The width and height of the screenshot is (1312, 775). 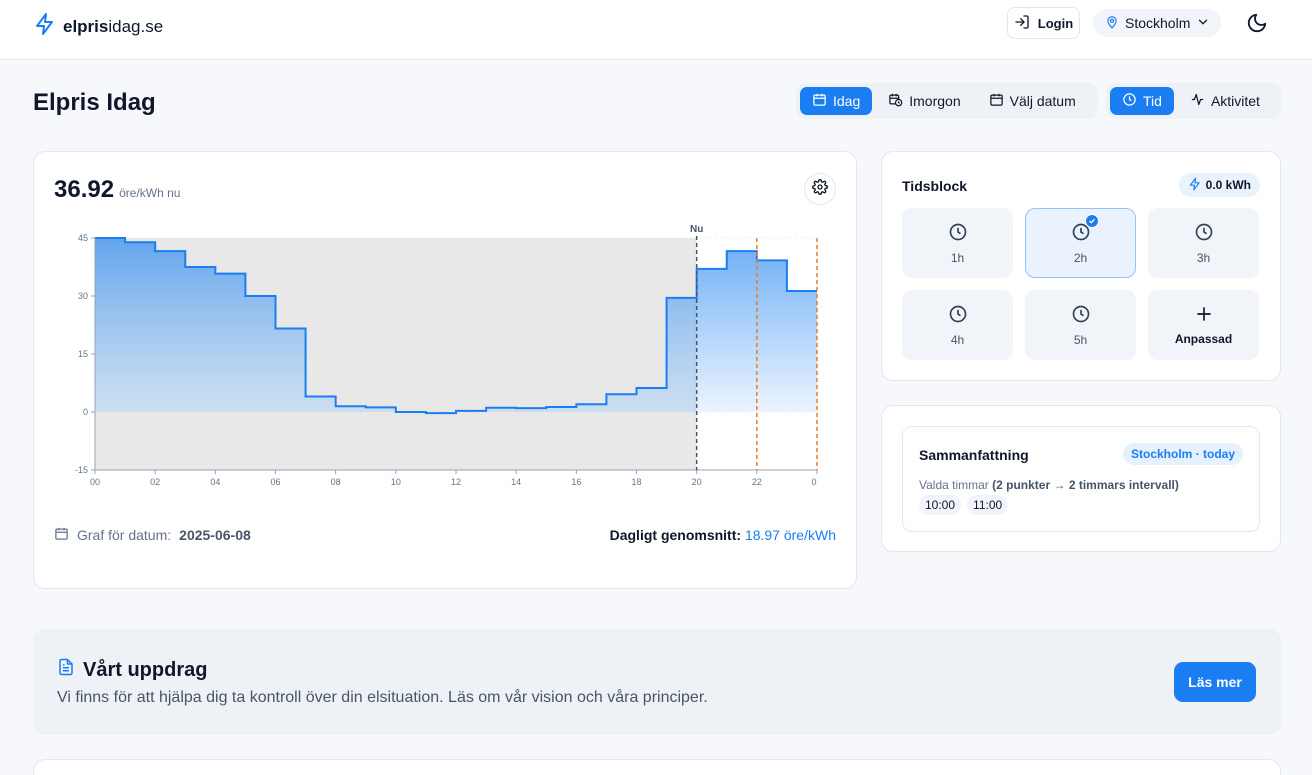 What do you see at coordinates (675, 535) in the screenshot?
I see `daily-average-label: Dagligt genomsnitt:` at bounding box center [675, 535].